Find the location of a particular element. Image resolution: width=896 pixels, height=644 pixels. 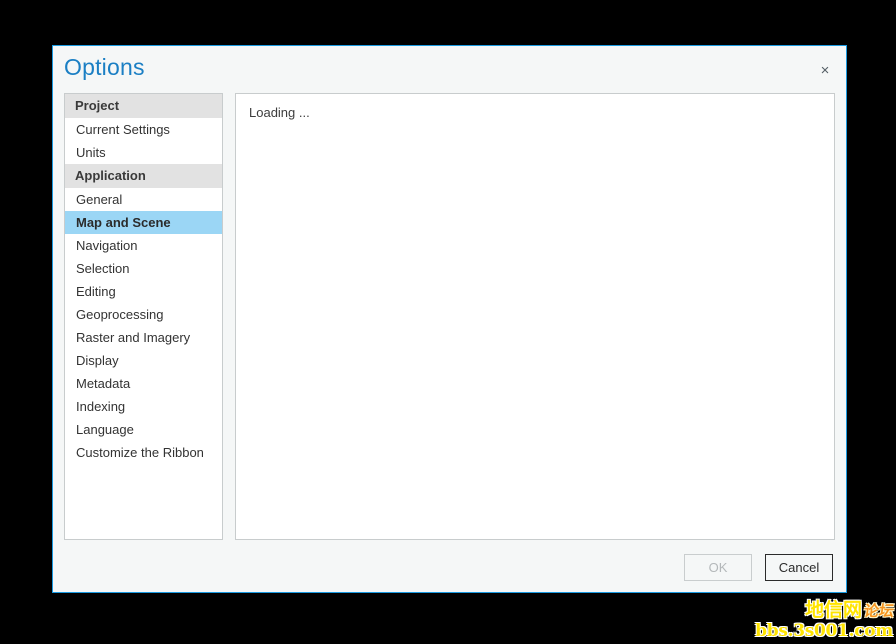

sidebar-item-selection: Selection is located at coordinates (143, 268).